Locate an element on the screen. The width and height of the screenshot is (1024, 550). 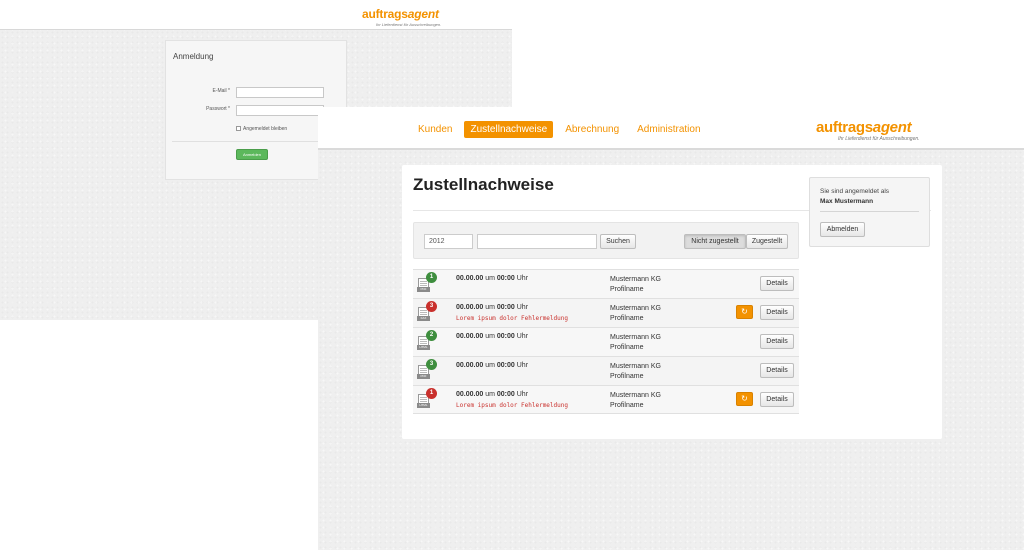
nav-abrechnung: Abrechnung is located at coordinates (592, 129).